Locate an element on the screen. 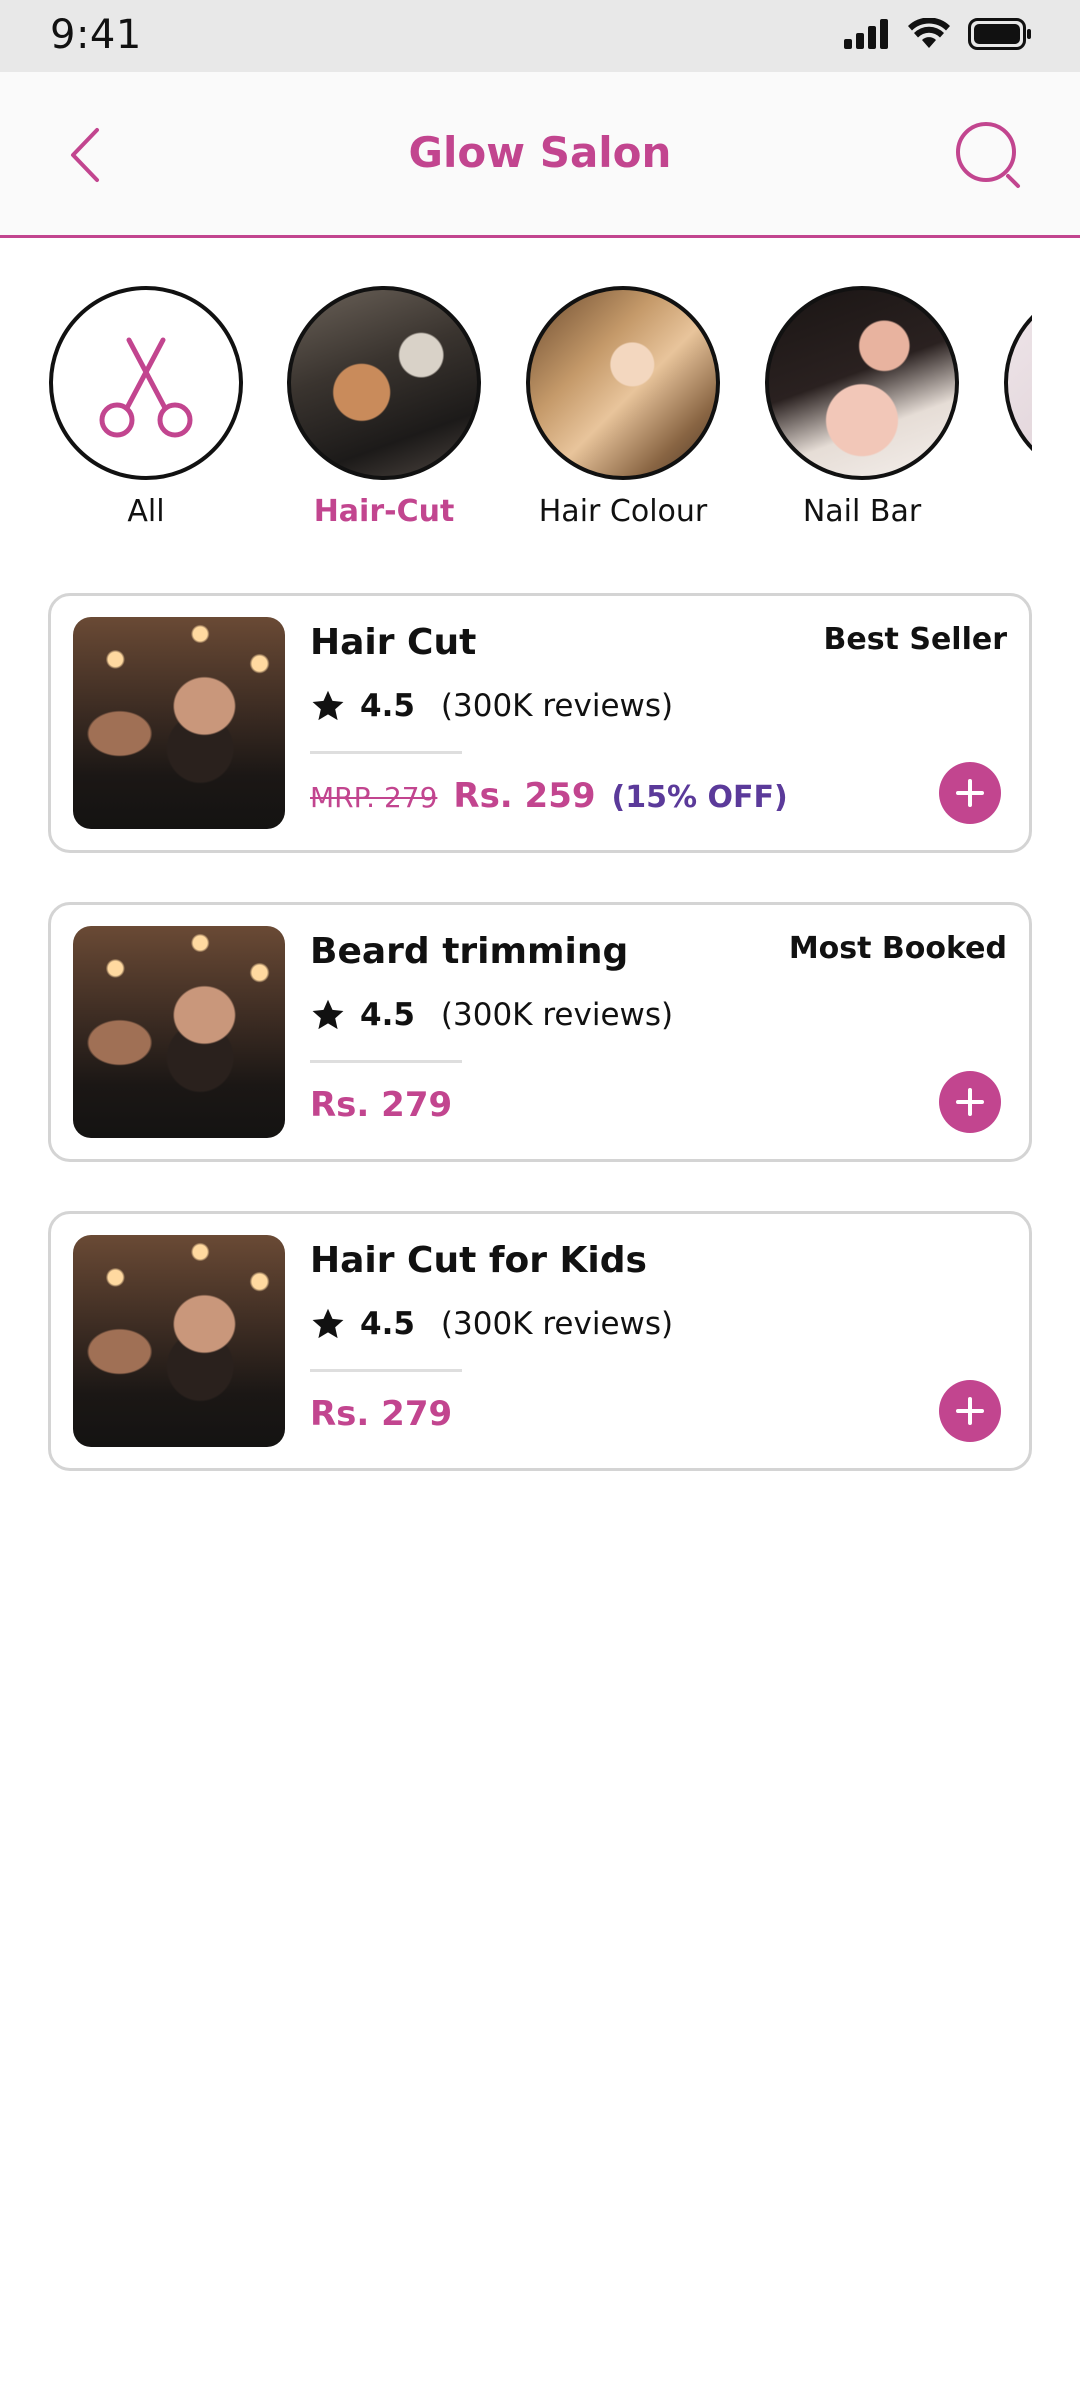 Image resolution: width=1080 pixels, height=2400 pixels. category-hair-colour: Hair Colour is located at coordinates (623, 407).